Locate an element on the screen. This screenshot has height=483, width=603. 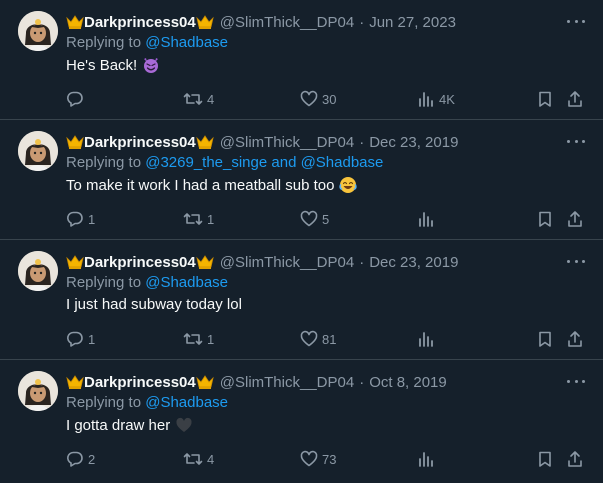
joy-emoji-icon is located at coordinates (348, 185).